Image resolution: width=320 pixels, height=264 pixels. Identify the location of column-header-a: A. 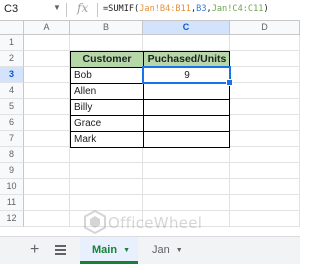
(47, 28).